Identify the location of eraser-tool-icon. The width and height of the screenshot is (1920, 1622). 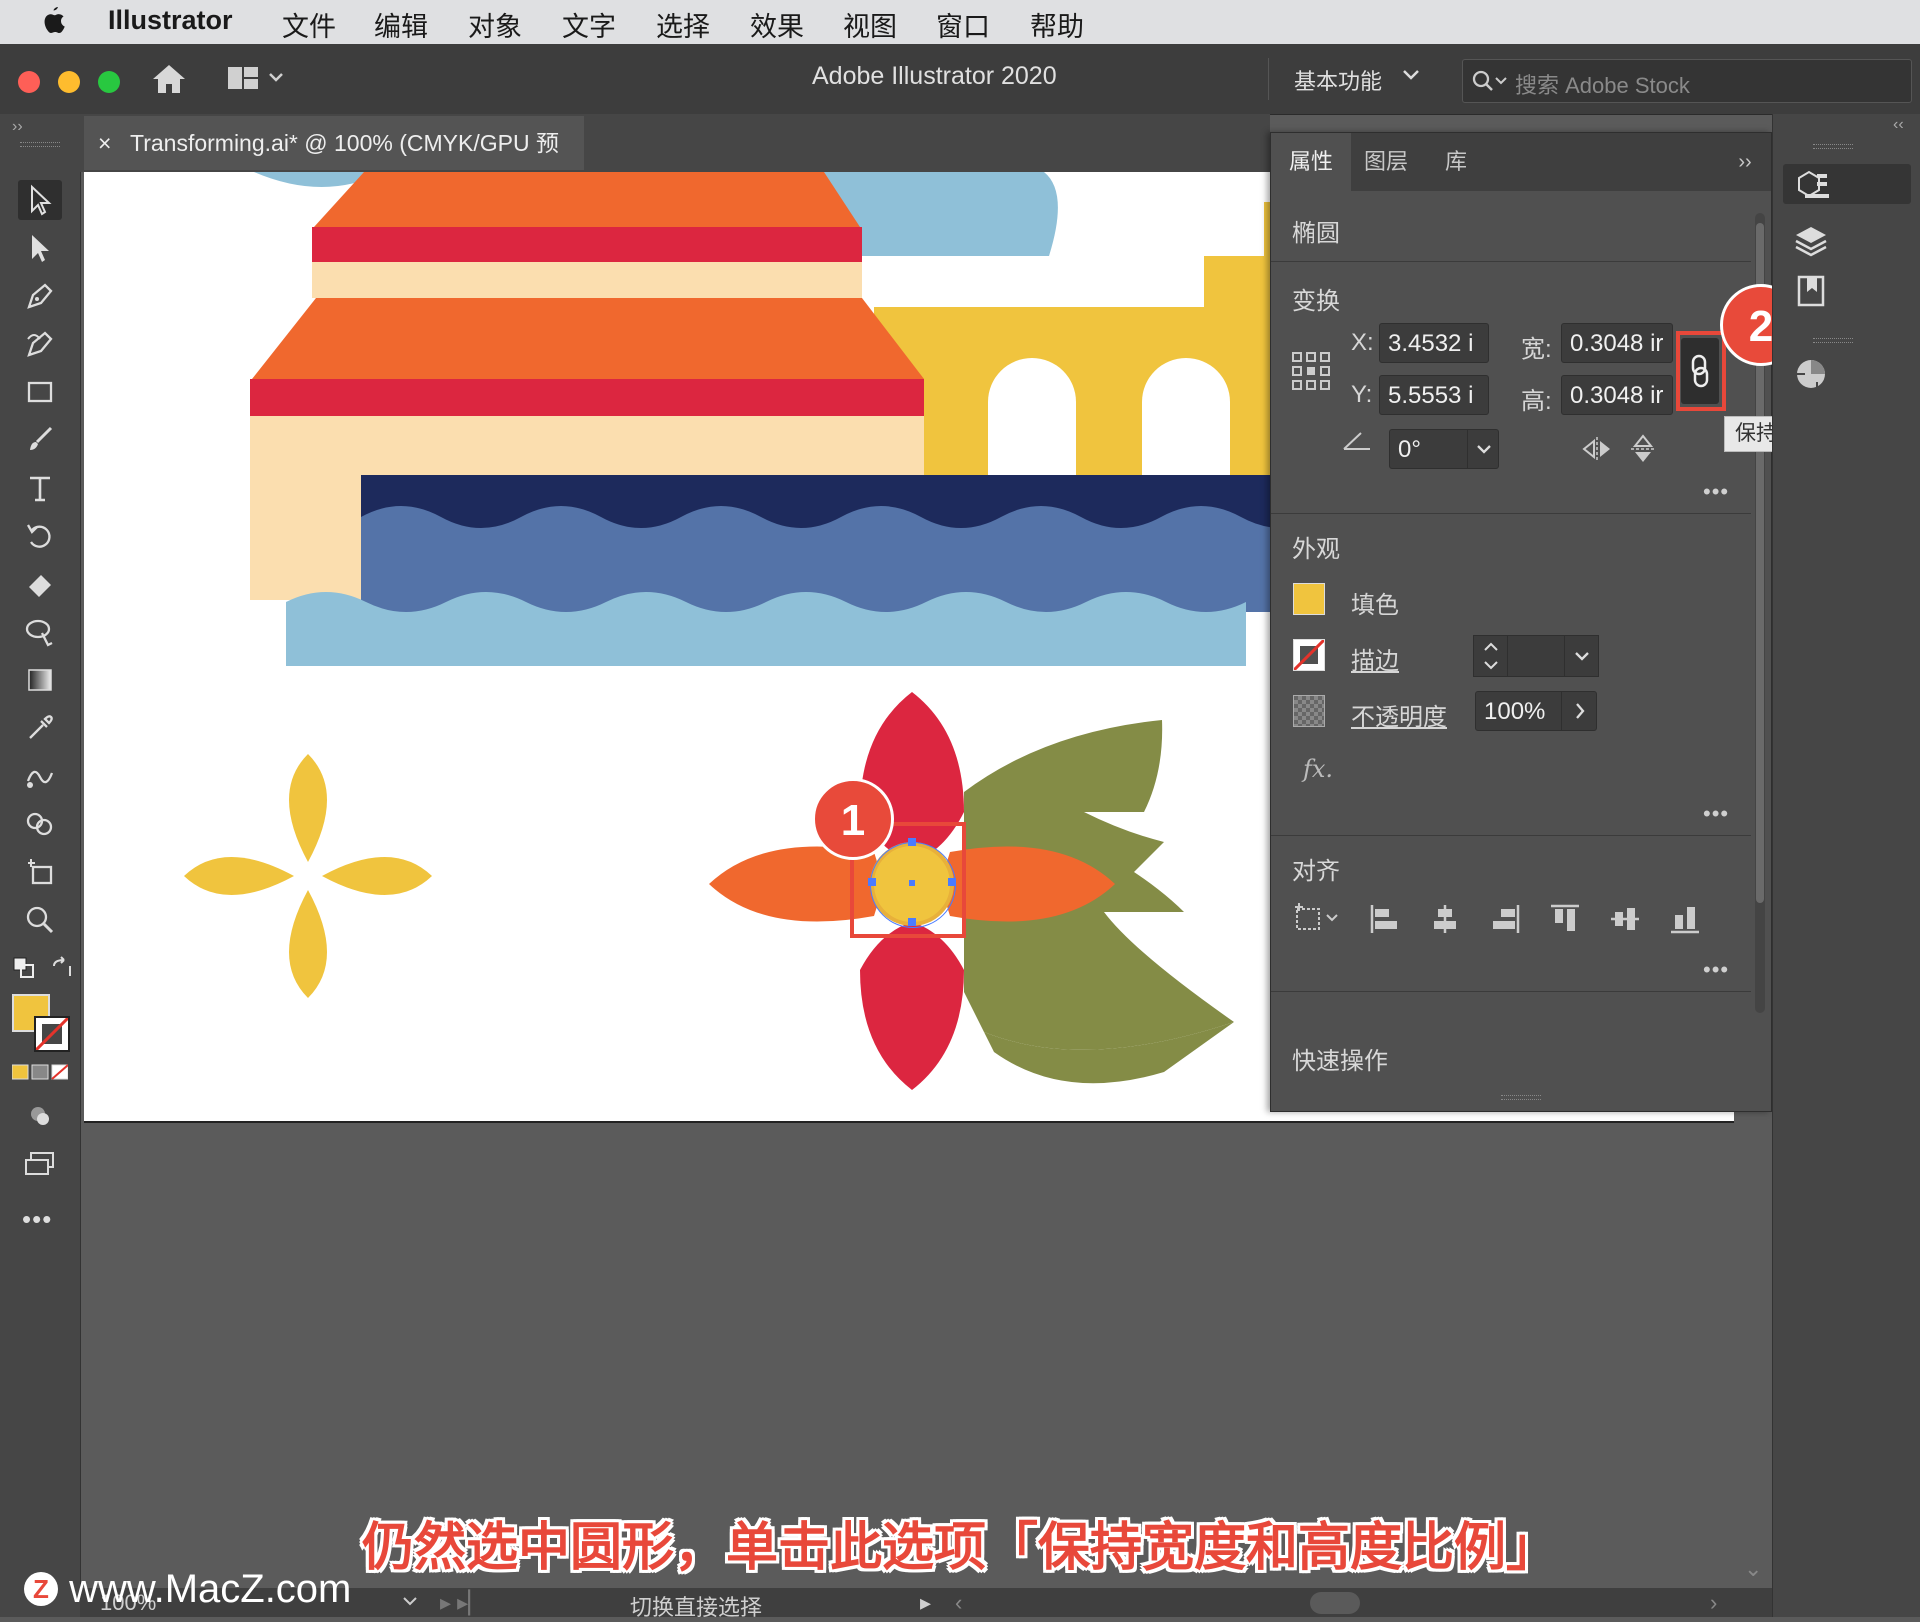
(40, 584).